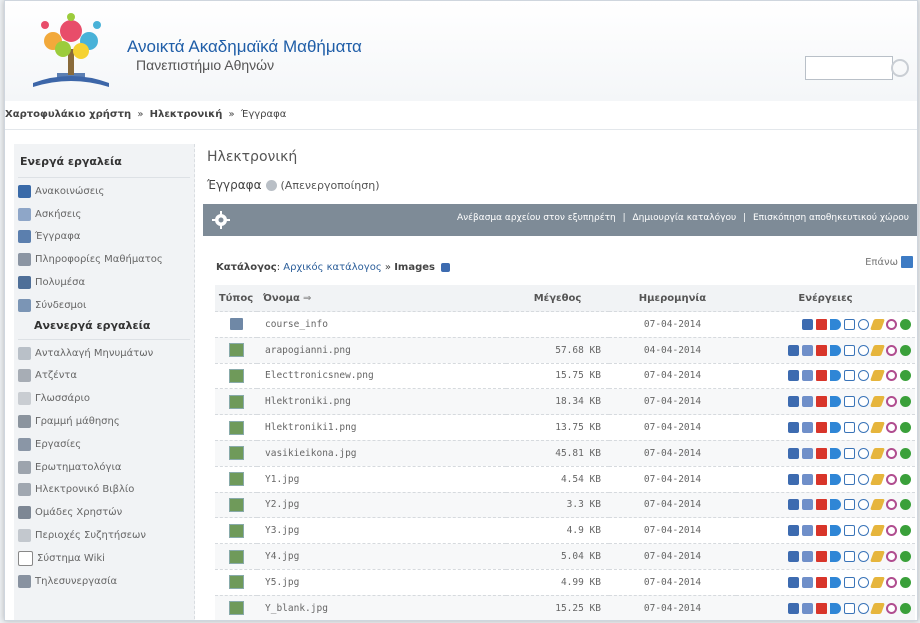 Image resolution: width=920 pixels, height=623 pixels. Describe the element at coordinates (557, 298) in the screenshot. I see `col-size: Μέγεθος` at that location.